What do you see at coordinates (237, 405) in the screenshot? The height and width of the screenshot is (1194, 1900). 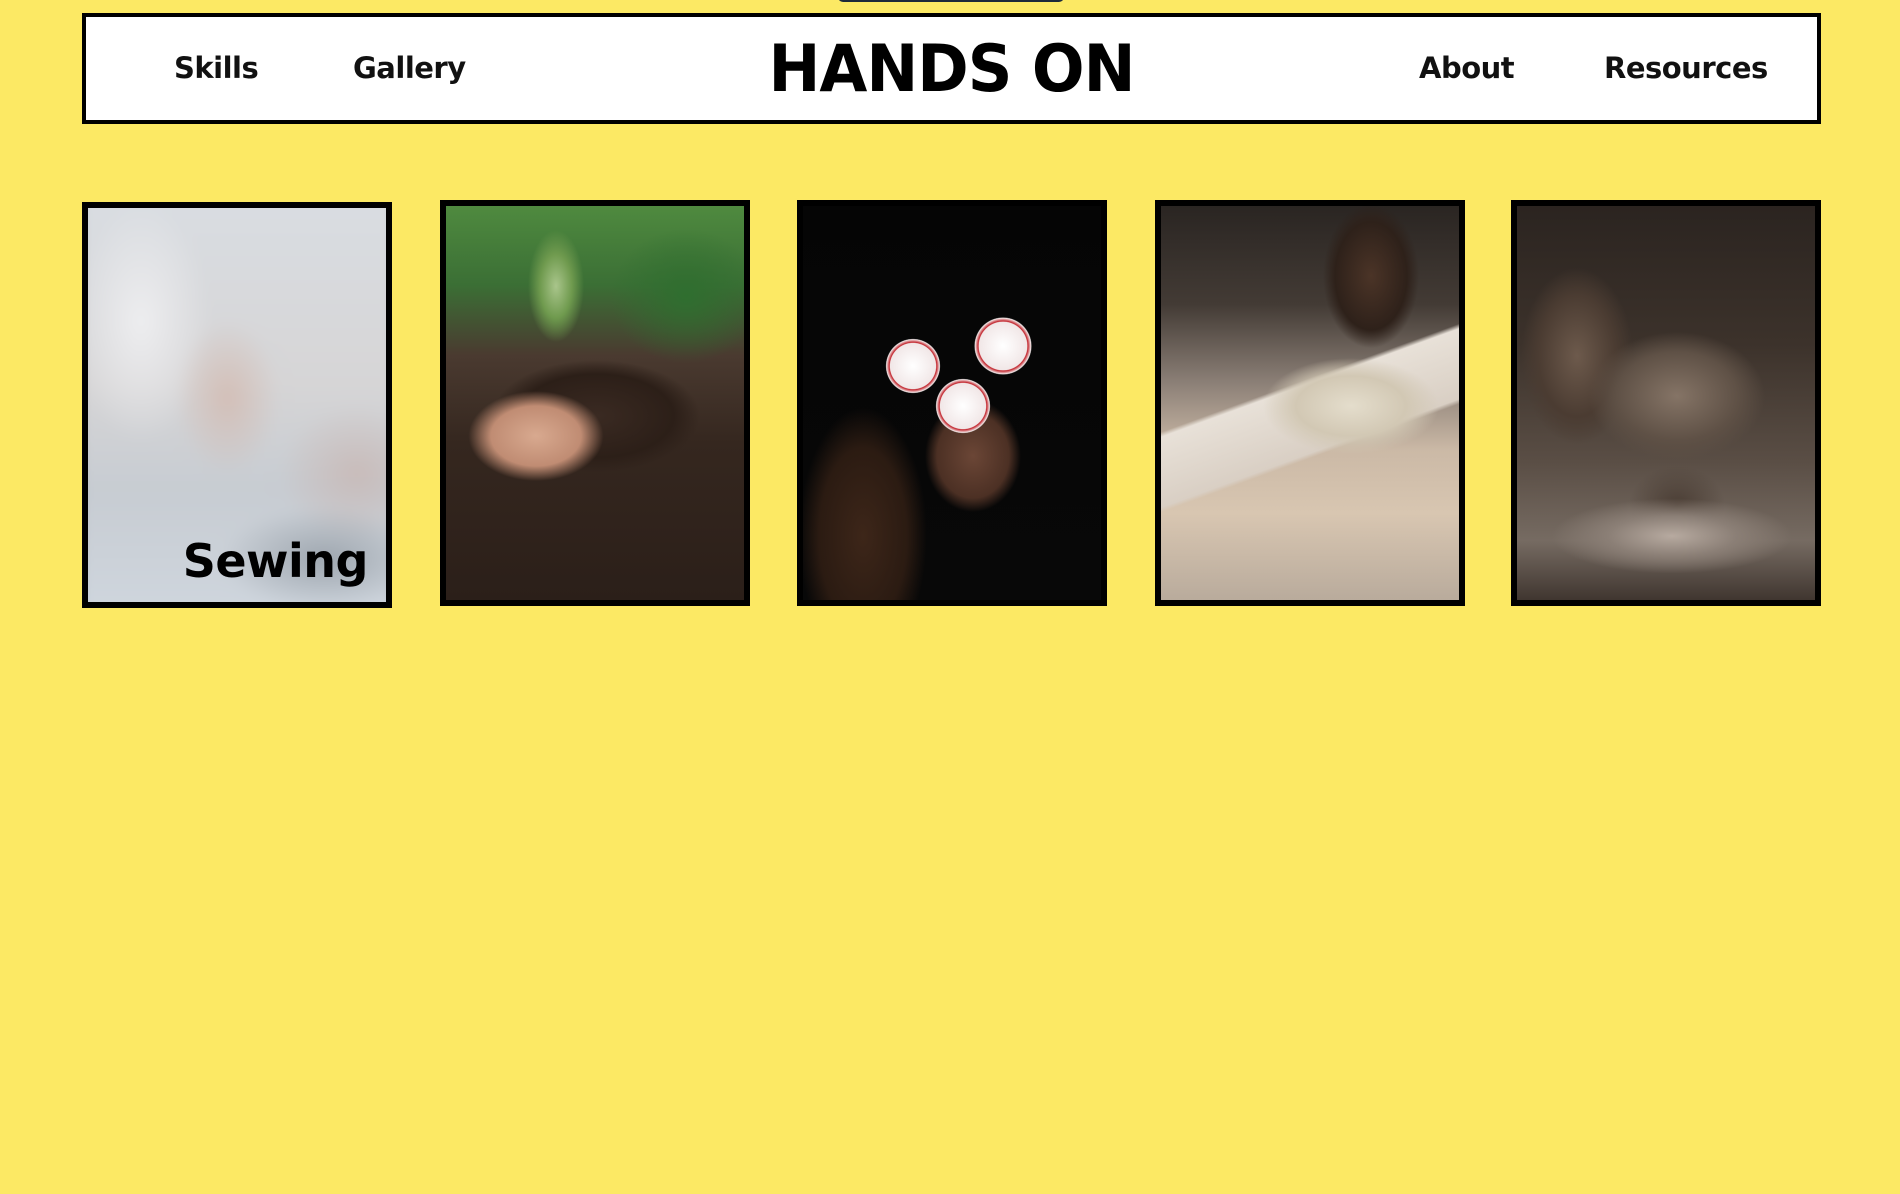 I see `skill-card-sewing: Sewing` at bounding box center [237, 405].